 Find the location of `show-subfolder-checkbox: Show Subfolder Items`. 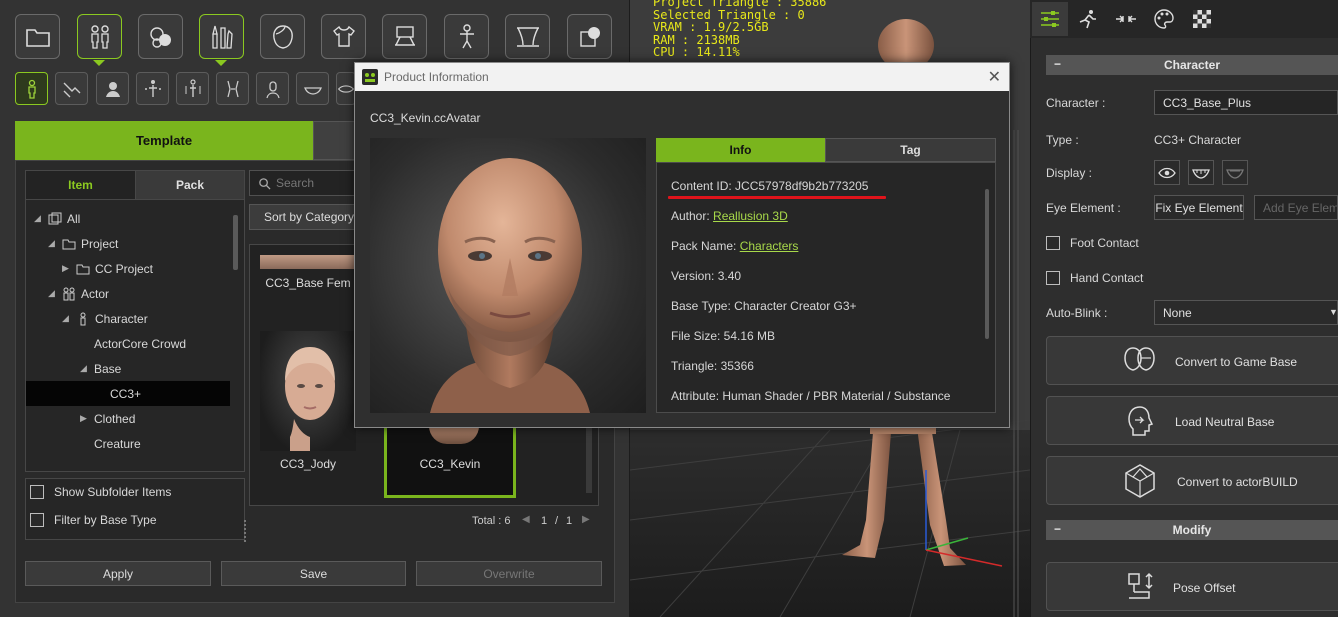

show-subfolder-checkbox: Show Subfolder Items is located at coordinates (100, 492).